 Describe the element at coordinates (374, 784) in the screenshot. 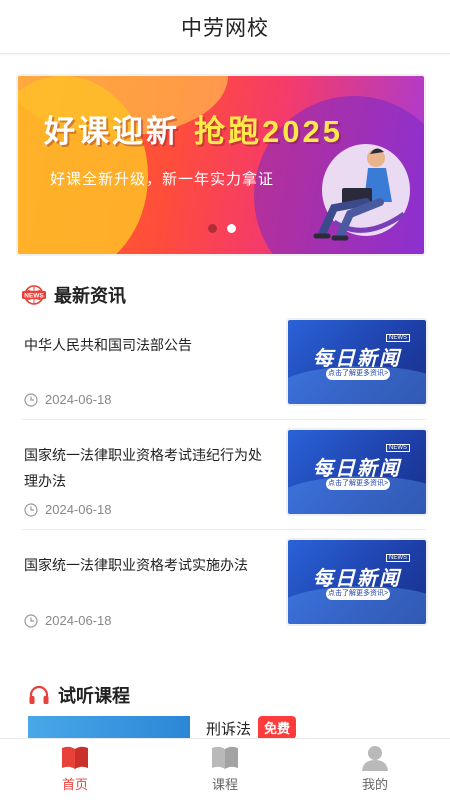

I see `tab-mine-label: 我的` at that location.